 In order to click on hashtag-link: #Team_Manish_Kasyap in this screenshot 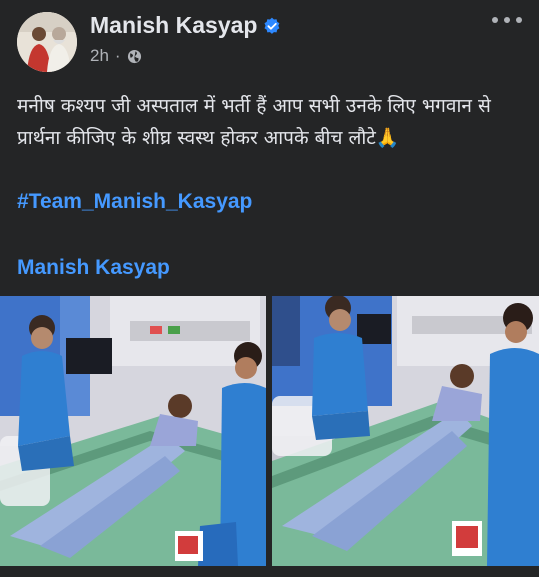, I will do `click(134, 202)`.